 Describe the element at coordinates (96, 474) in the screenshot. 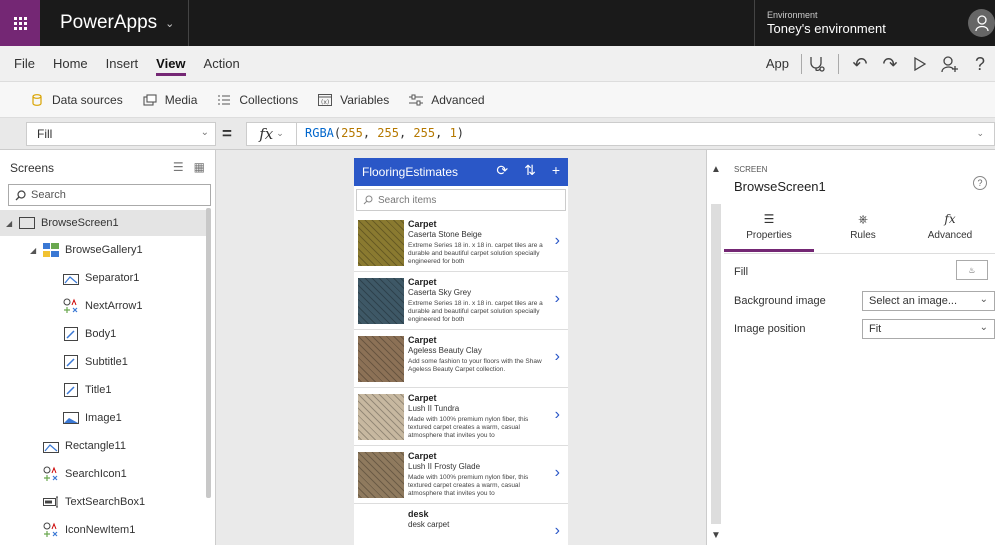

I see `tree-item-label: SearchIcon1` at that location.